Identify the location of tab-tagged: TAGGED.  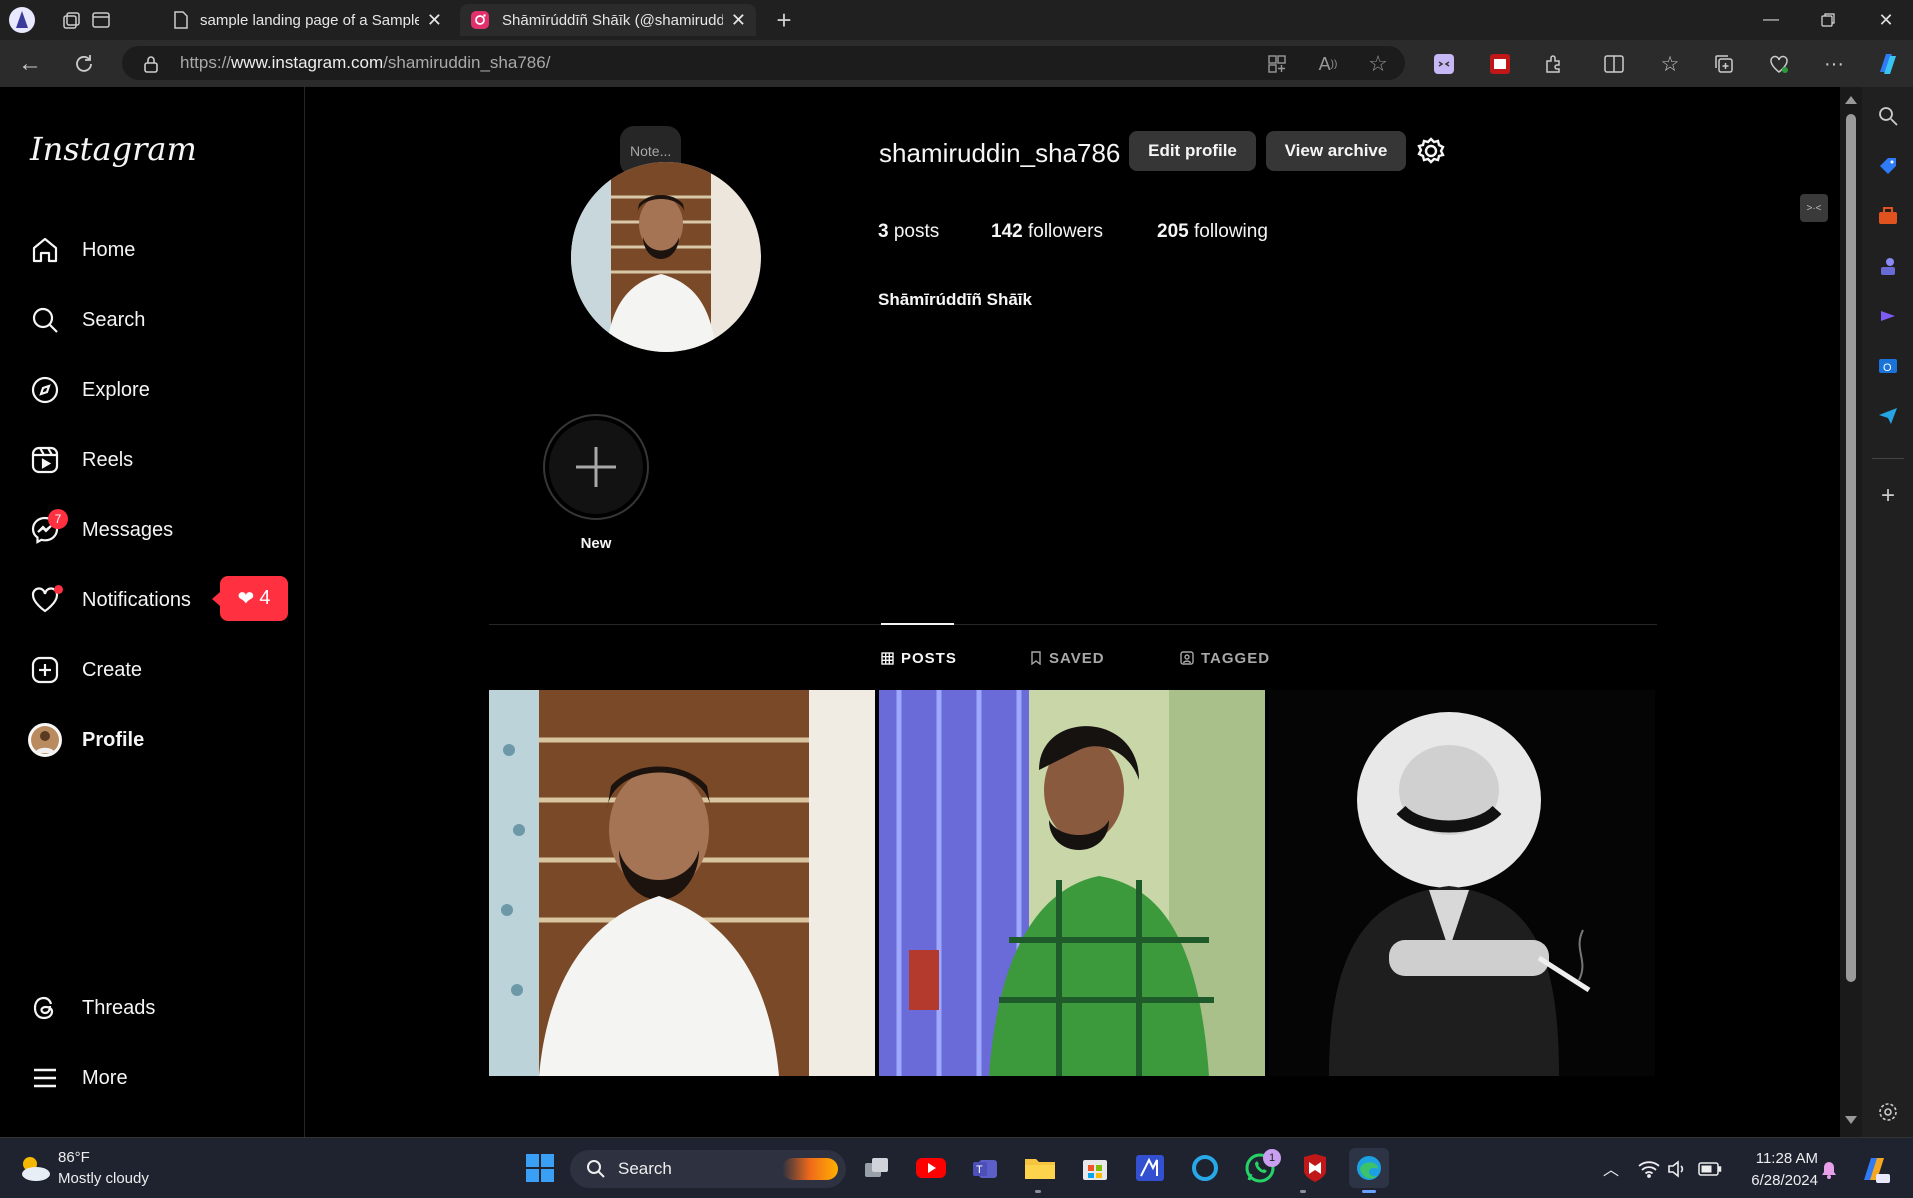
(1225, 658).